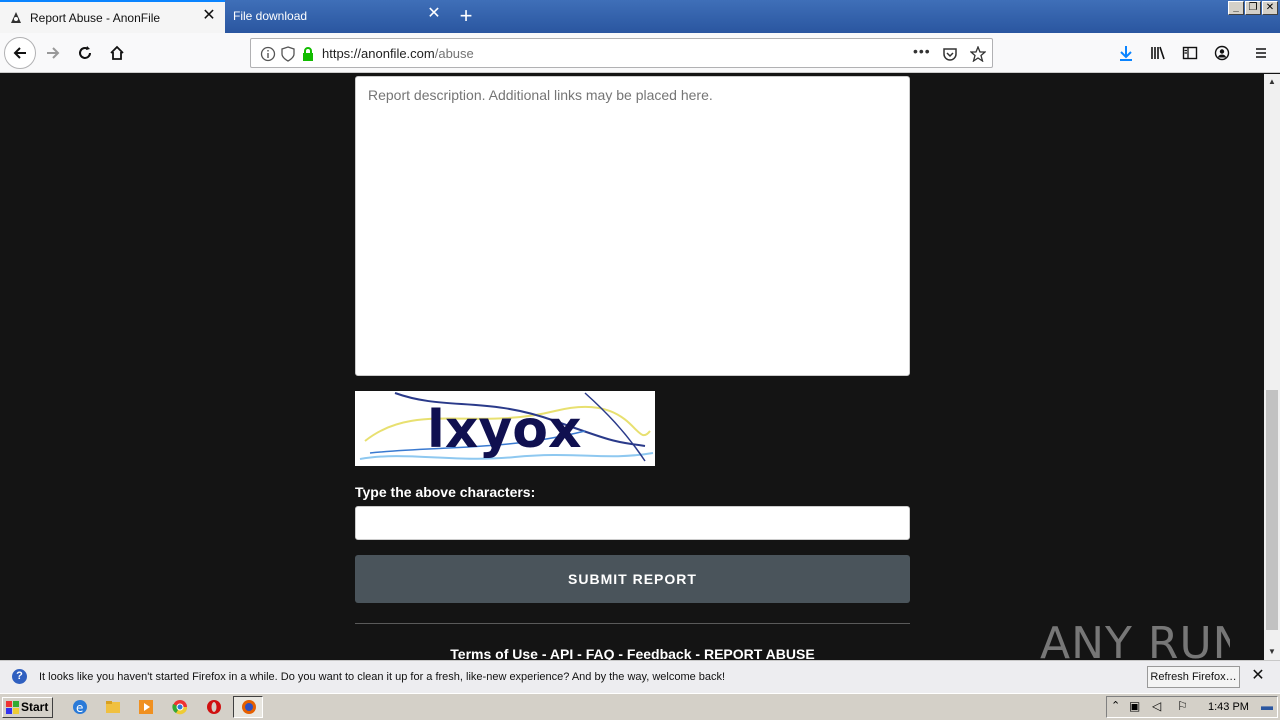 The height and width of the screenshot is (720, 1280). Describe the element at coordinates (35, 707) in the screenshot. I see `start-label: Start` at that location.